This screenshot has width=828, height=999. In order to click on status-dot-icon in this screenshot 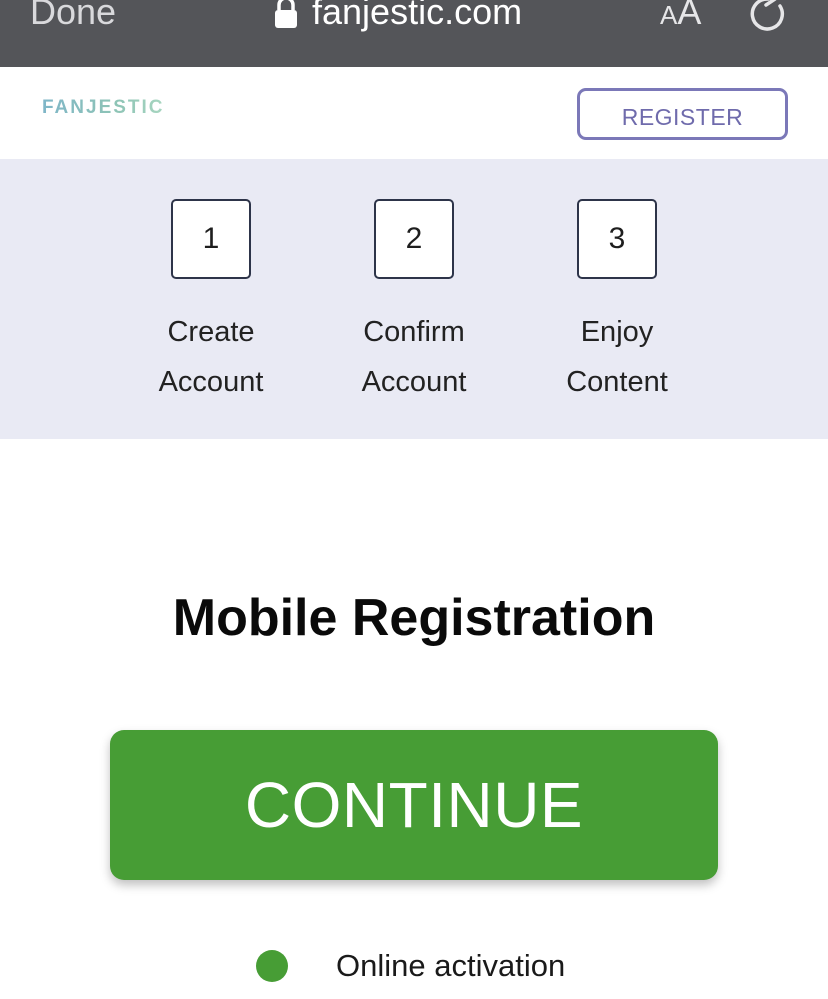, I will do `click(272, 966)`.